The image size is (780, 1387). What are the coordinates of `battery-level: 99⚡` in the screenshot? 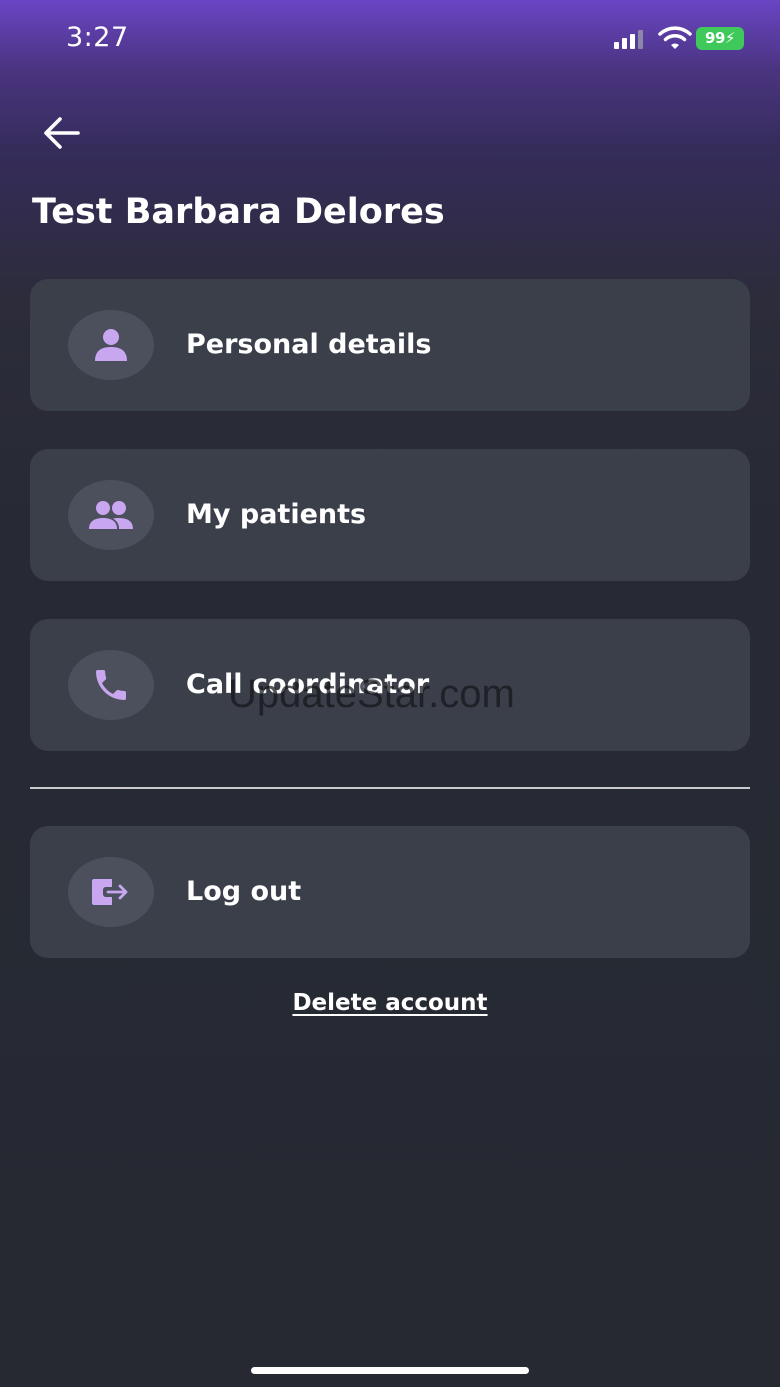 It's located at (720, 38).